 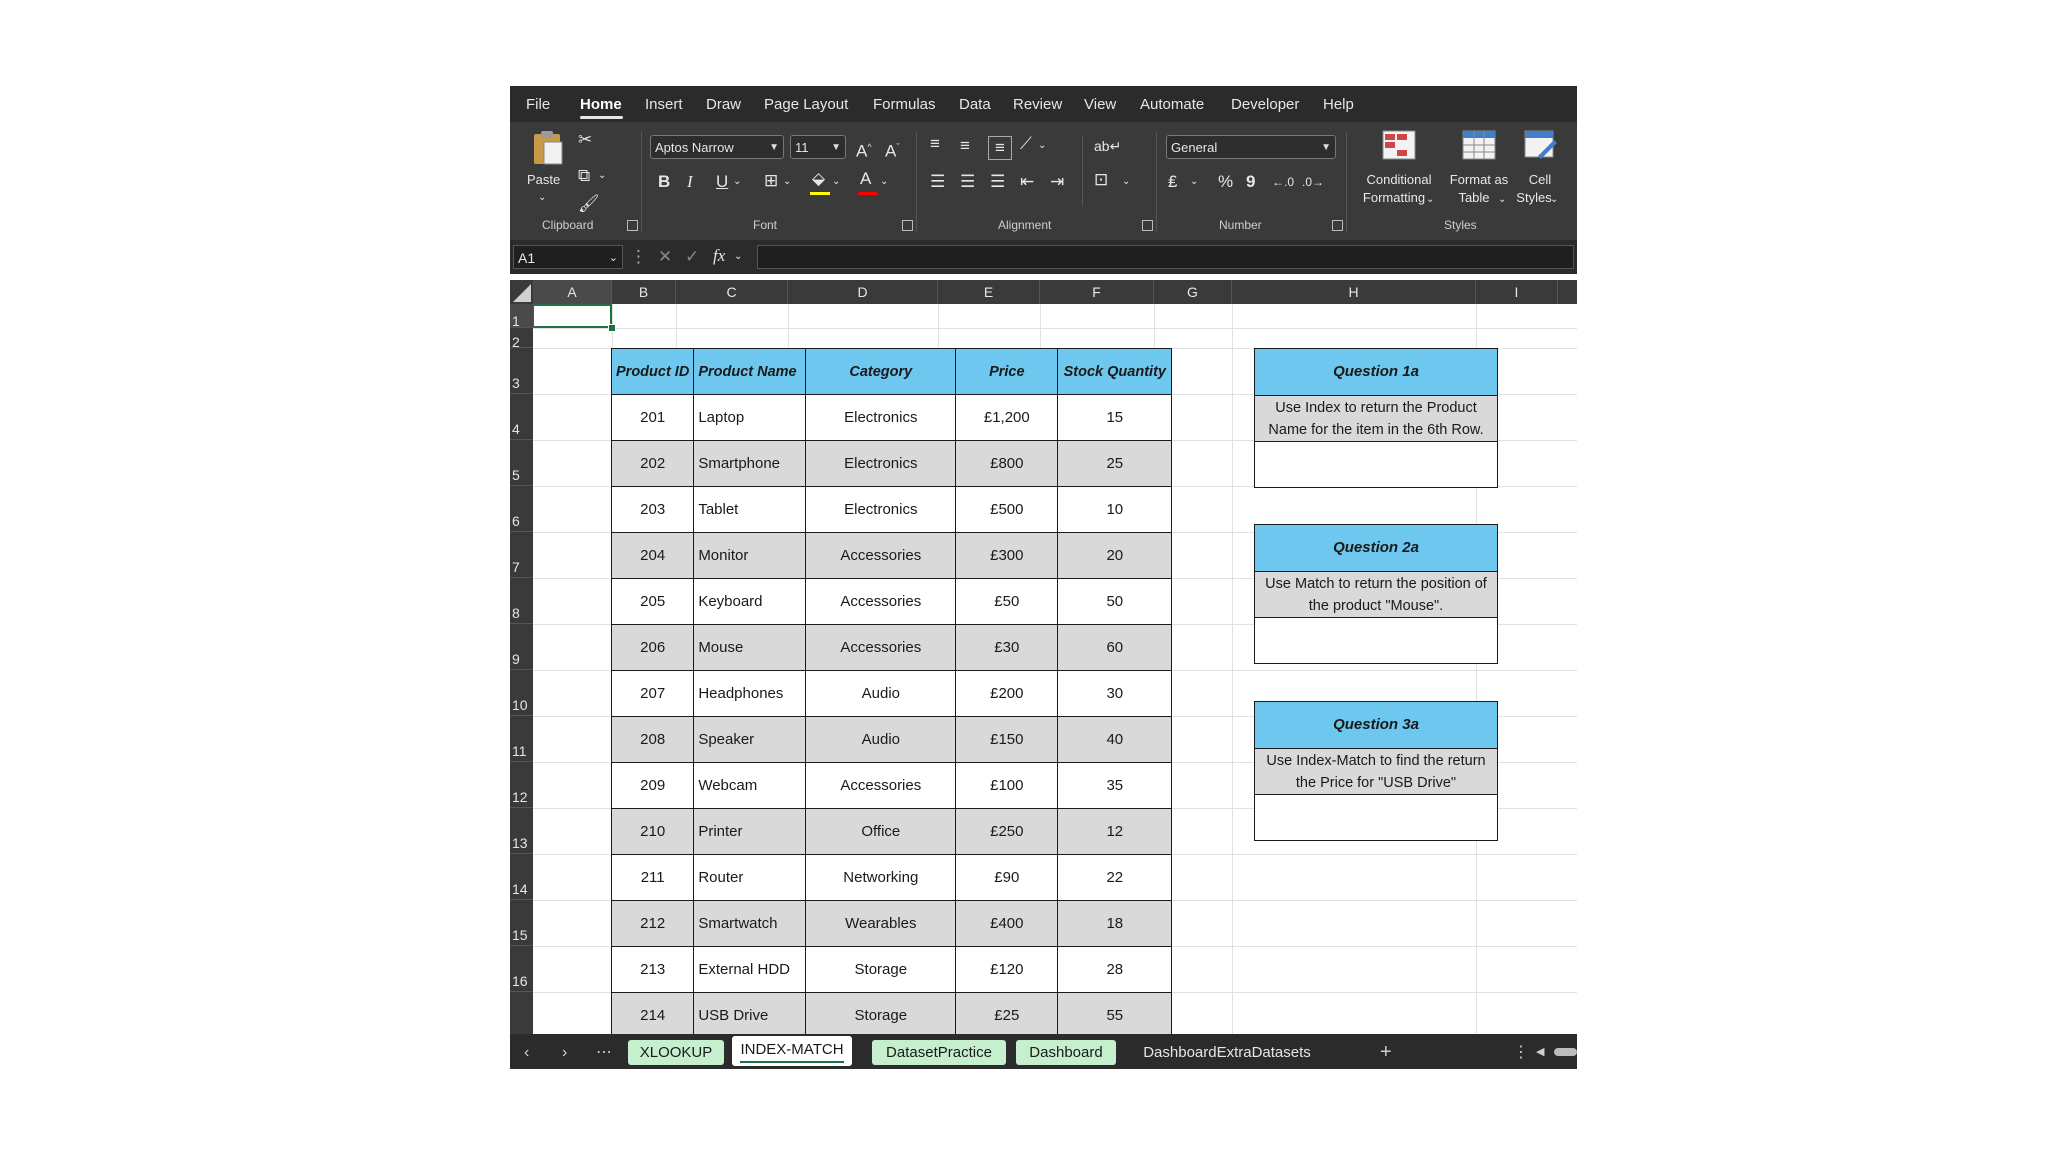 I want to click on cell-price: £800, so click(x=1007, y=463).